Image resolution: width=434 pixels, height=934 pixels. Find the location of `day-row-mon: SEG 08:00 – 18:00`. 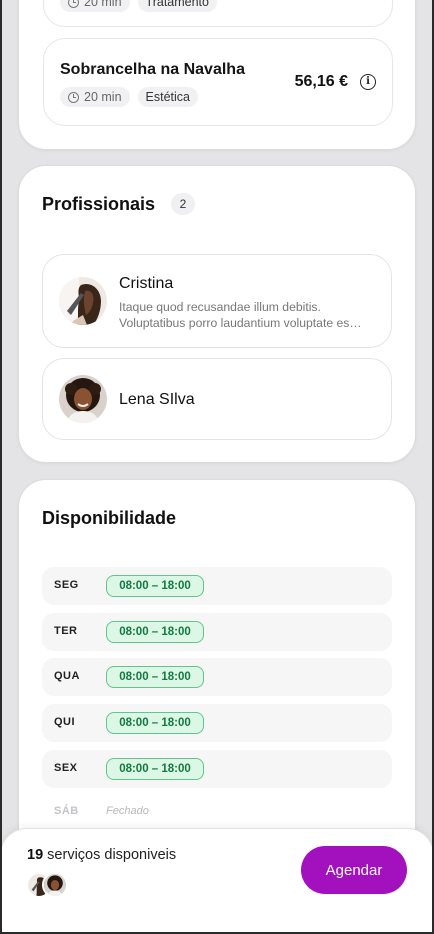

day-row-mon: SEG 08:00 – 18:00 is located at coordinates (217, 586).